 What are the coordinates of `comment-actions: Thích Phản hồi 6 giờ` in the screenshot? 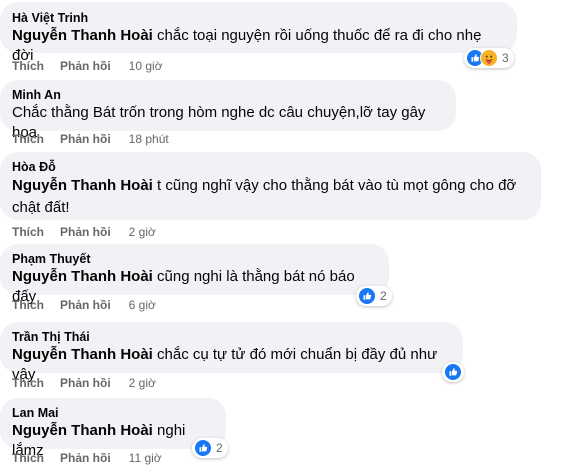 It's located at (84, 305).